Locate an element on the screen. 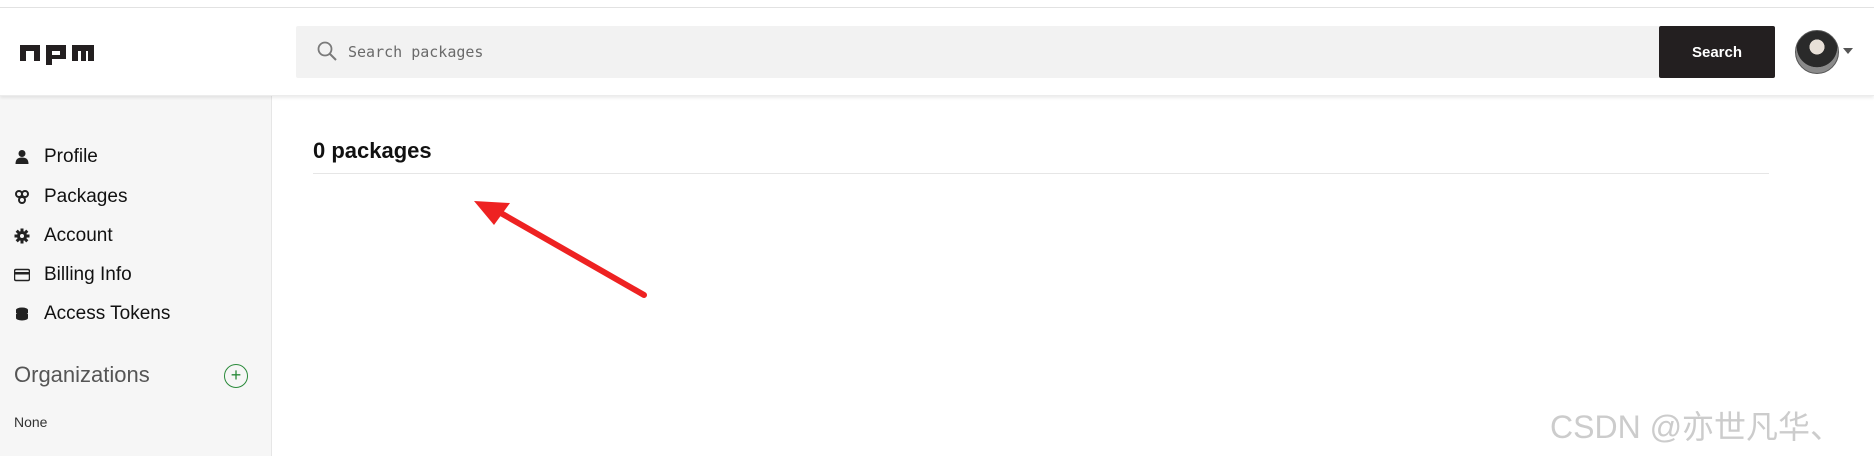 This screenshot has width=1874, height=456. search-icon is located at coordinates (327, 51).